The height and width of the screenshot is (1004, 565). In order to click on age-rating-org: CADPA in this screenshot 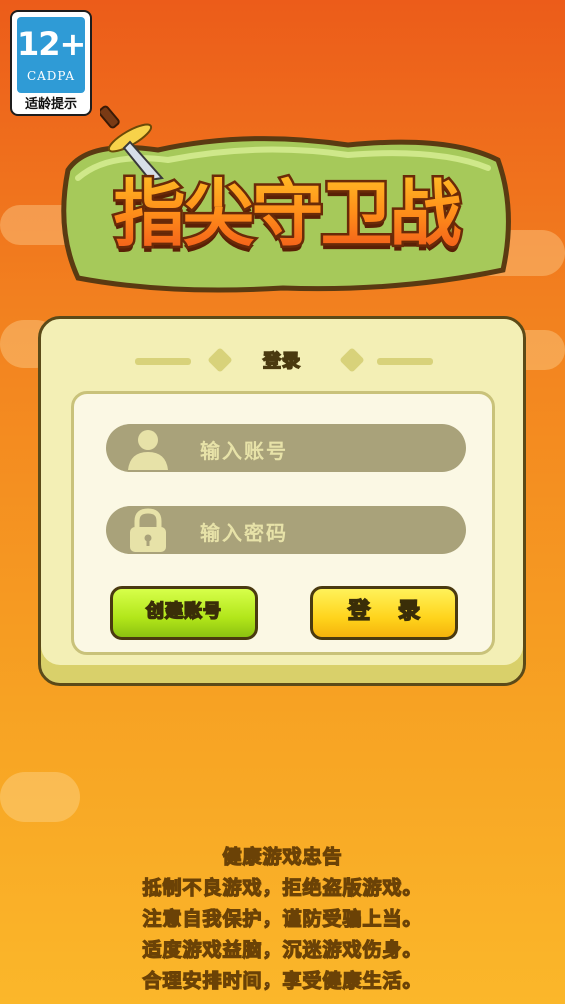, I will do `click(51, 76)`.